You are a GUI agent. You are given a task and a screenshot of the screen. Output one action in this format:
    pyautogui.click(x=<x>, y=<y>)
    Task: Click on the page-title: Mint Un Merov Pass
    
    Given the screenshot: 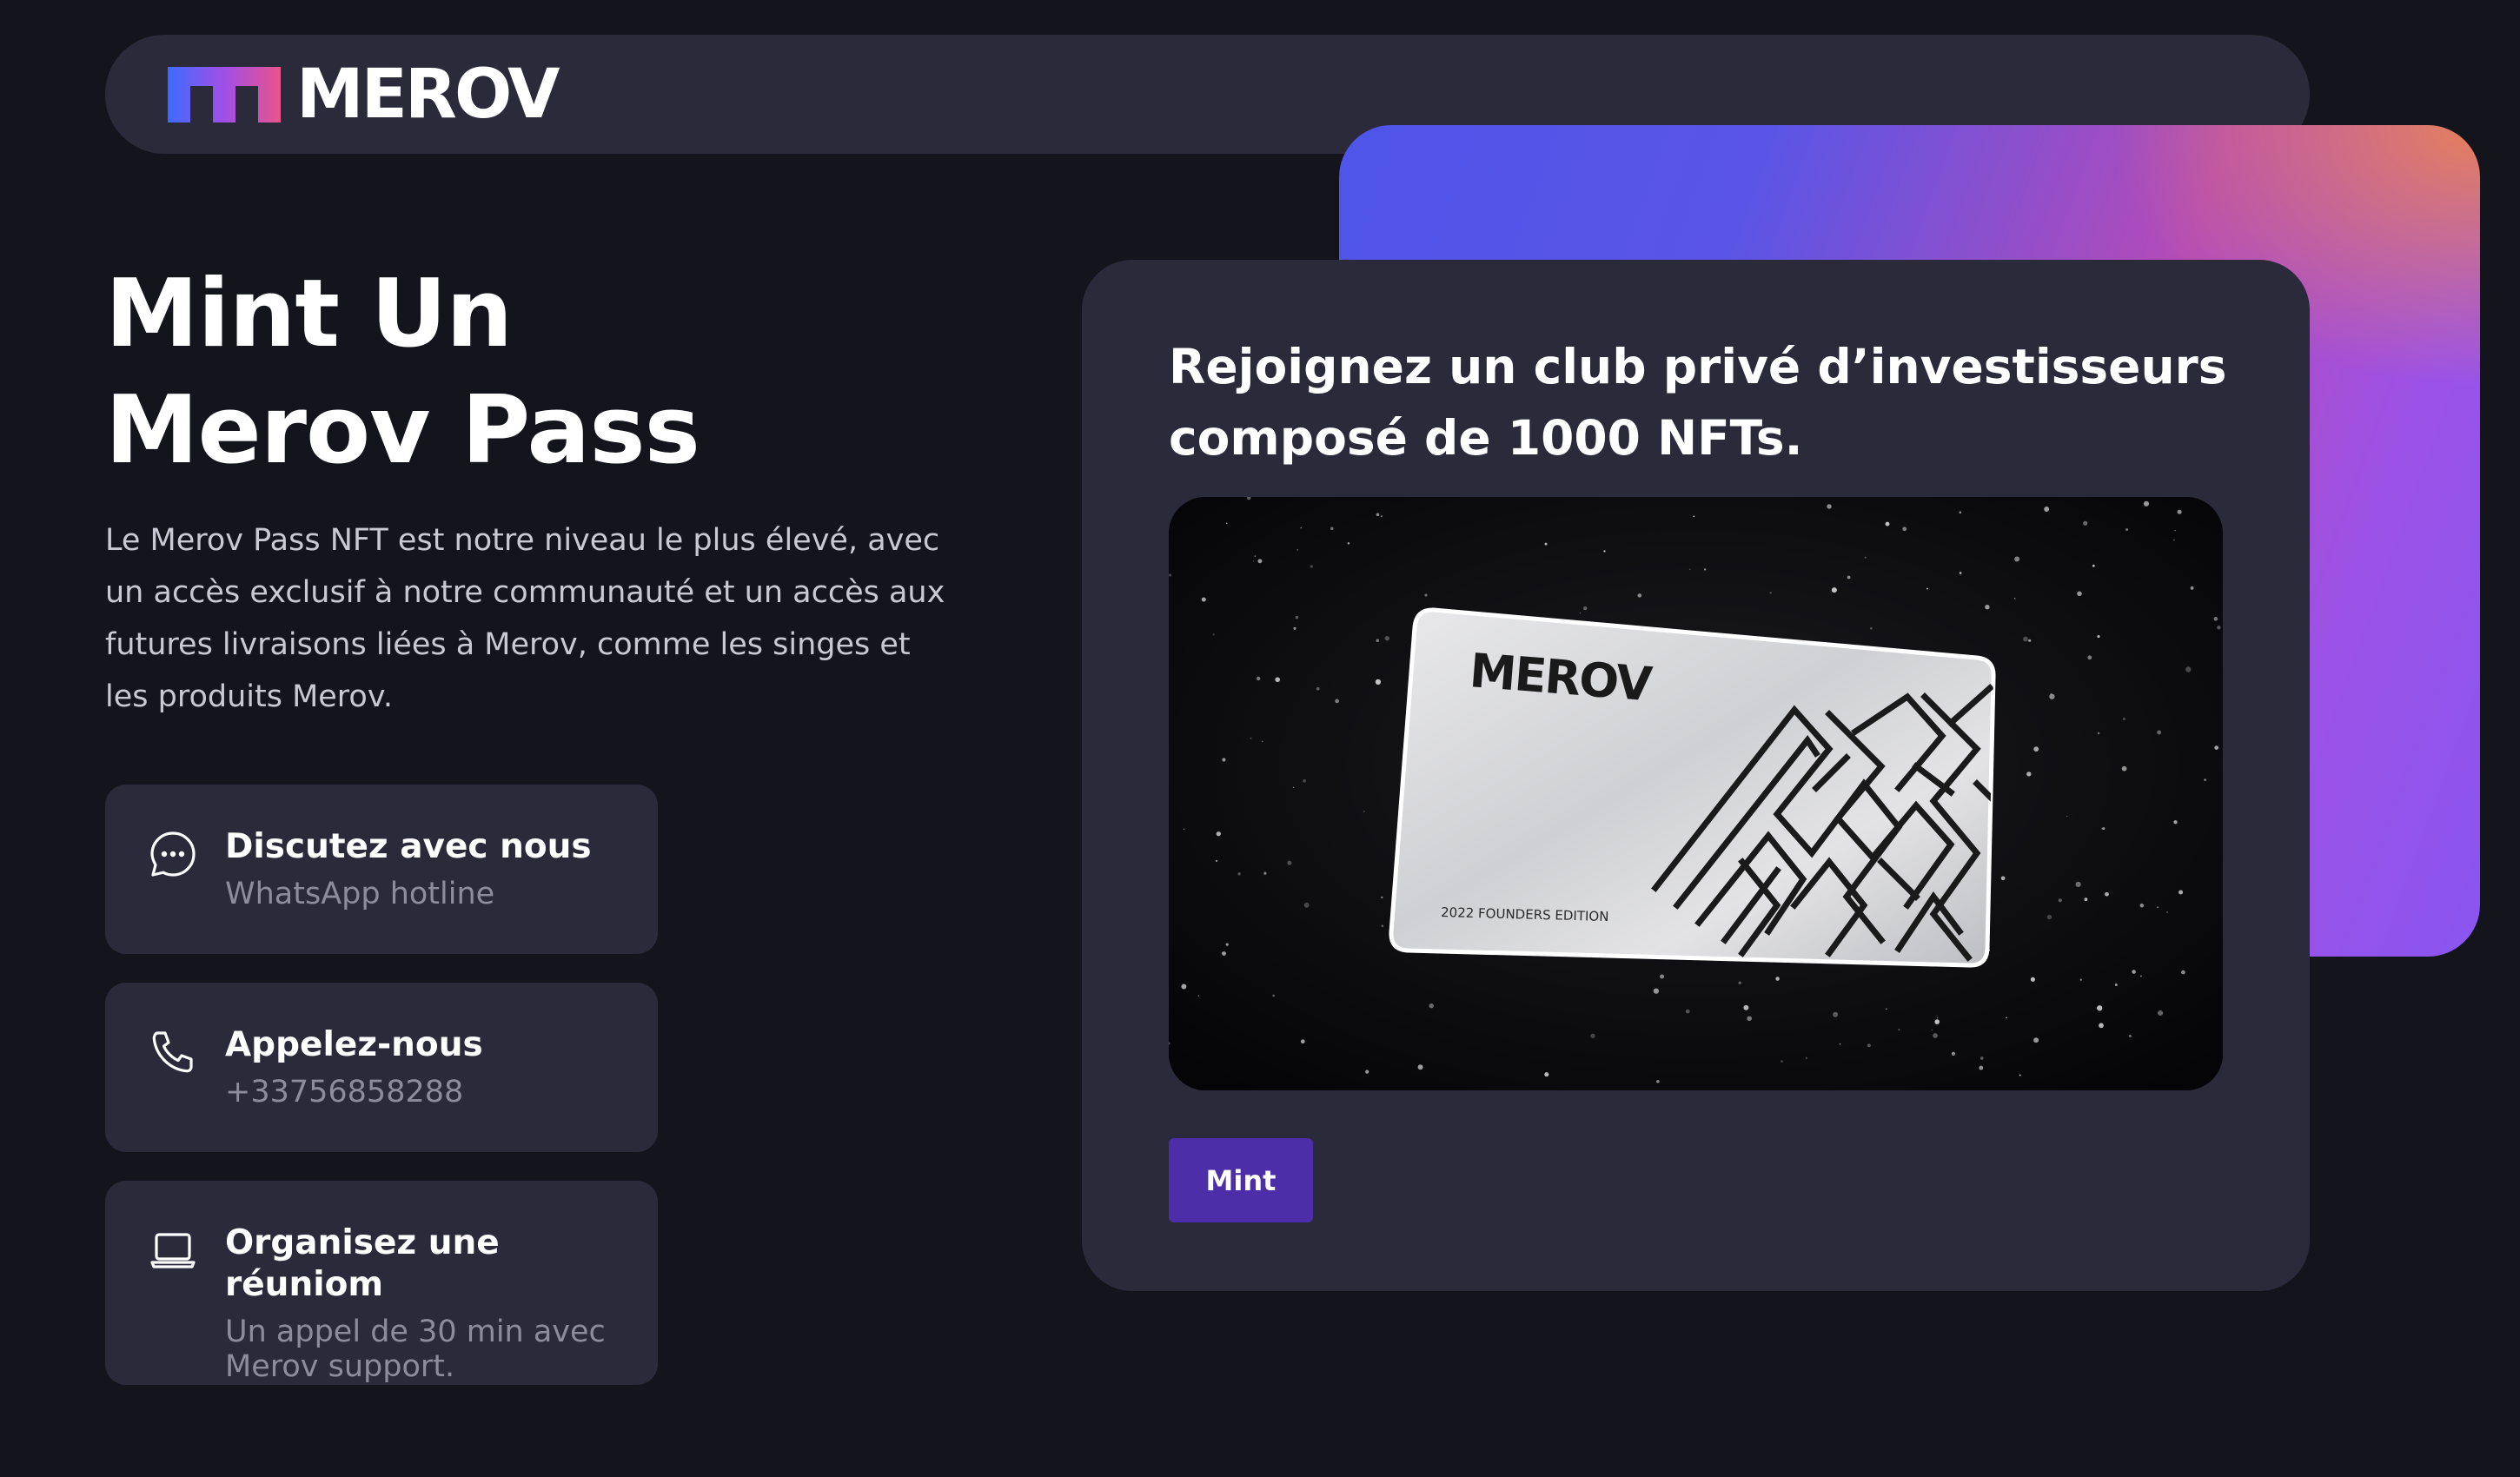 What is the action you would take?
    pyautogui.click(x=402, y=372)
    